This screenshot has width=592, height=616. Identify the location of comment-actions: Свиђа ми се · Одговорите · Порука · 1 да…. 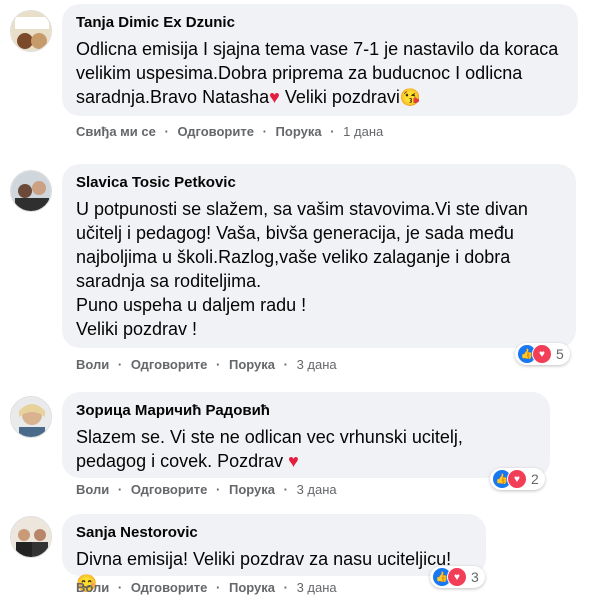
(230, 131).